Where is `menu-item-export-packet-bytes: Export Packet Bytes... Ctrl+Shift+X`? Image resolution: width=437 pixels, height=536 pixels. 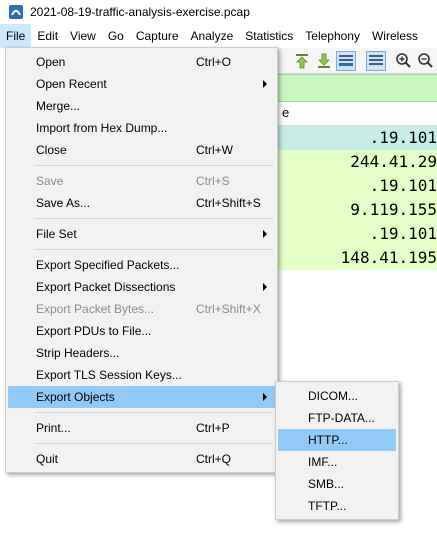 menu-item-export-packet-bytes: Export Packet Bytes... Ctrl+Shift+X is located at coordinates (141, 309).